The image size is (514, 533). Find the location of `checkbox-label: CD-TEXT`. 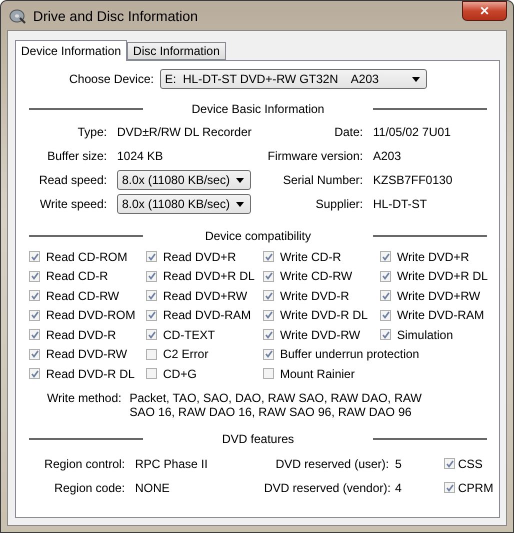

checkbox-label: CD-TEXT is located at coordinates (189, 335).